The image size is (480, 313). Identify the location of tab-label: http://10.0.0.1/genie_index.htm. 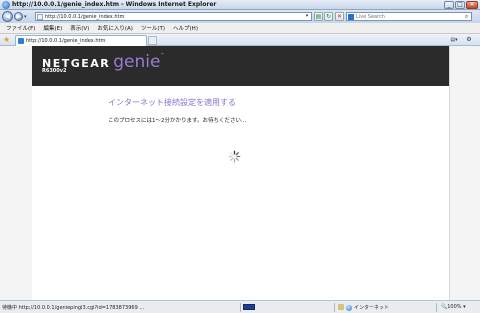
(66, 41).